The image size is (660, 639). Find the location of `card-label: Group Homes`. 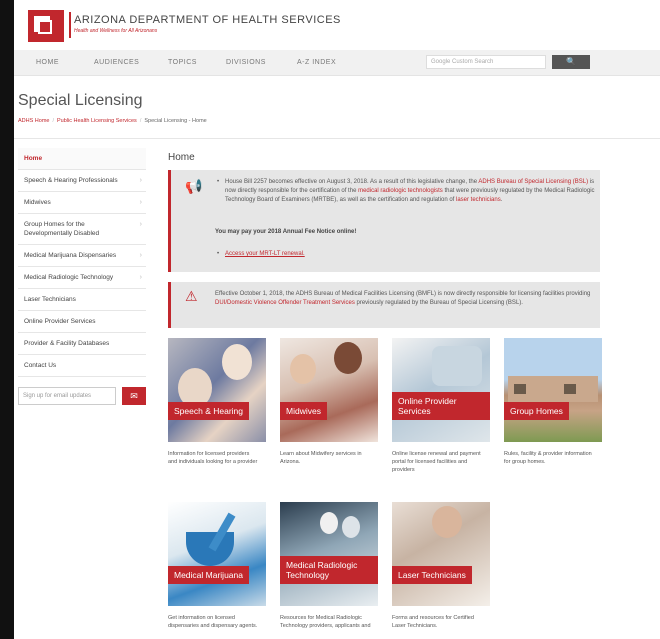

card-label: Group Homes is located at coordinates (536, 411).